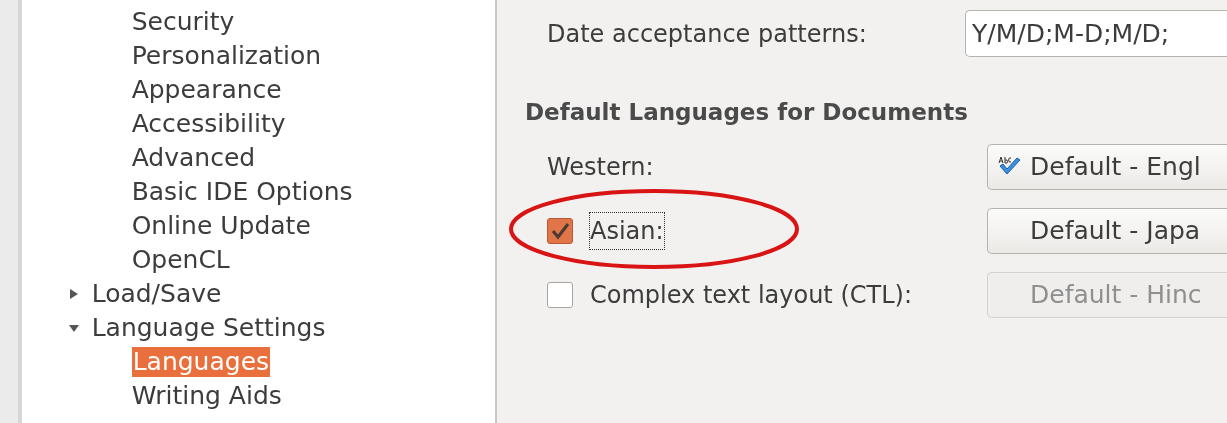 This screenshot has height=423, width=1227. What do you see at coordinates (73, 294) in the screenshot?
I see `caret-right-icon` at bounding box center [73, 294].